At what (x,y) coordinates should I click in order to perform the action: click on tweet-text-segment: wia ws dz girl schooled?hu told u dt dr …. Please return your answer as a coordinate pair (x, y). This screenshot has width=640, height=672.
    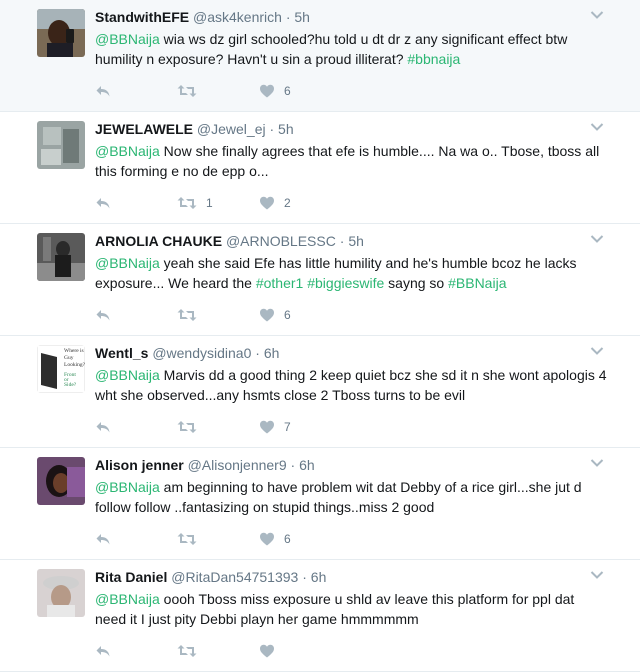
    Looking at the image, I should click on (331, 49).